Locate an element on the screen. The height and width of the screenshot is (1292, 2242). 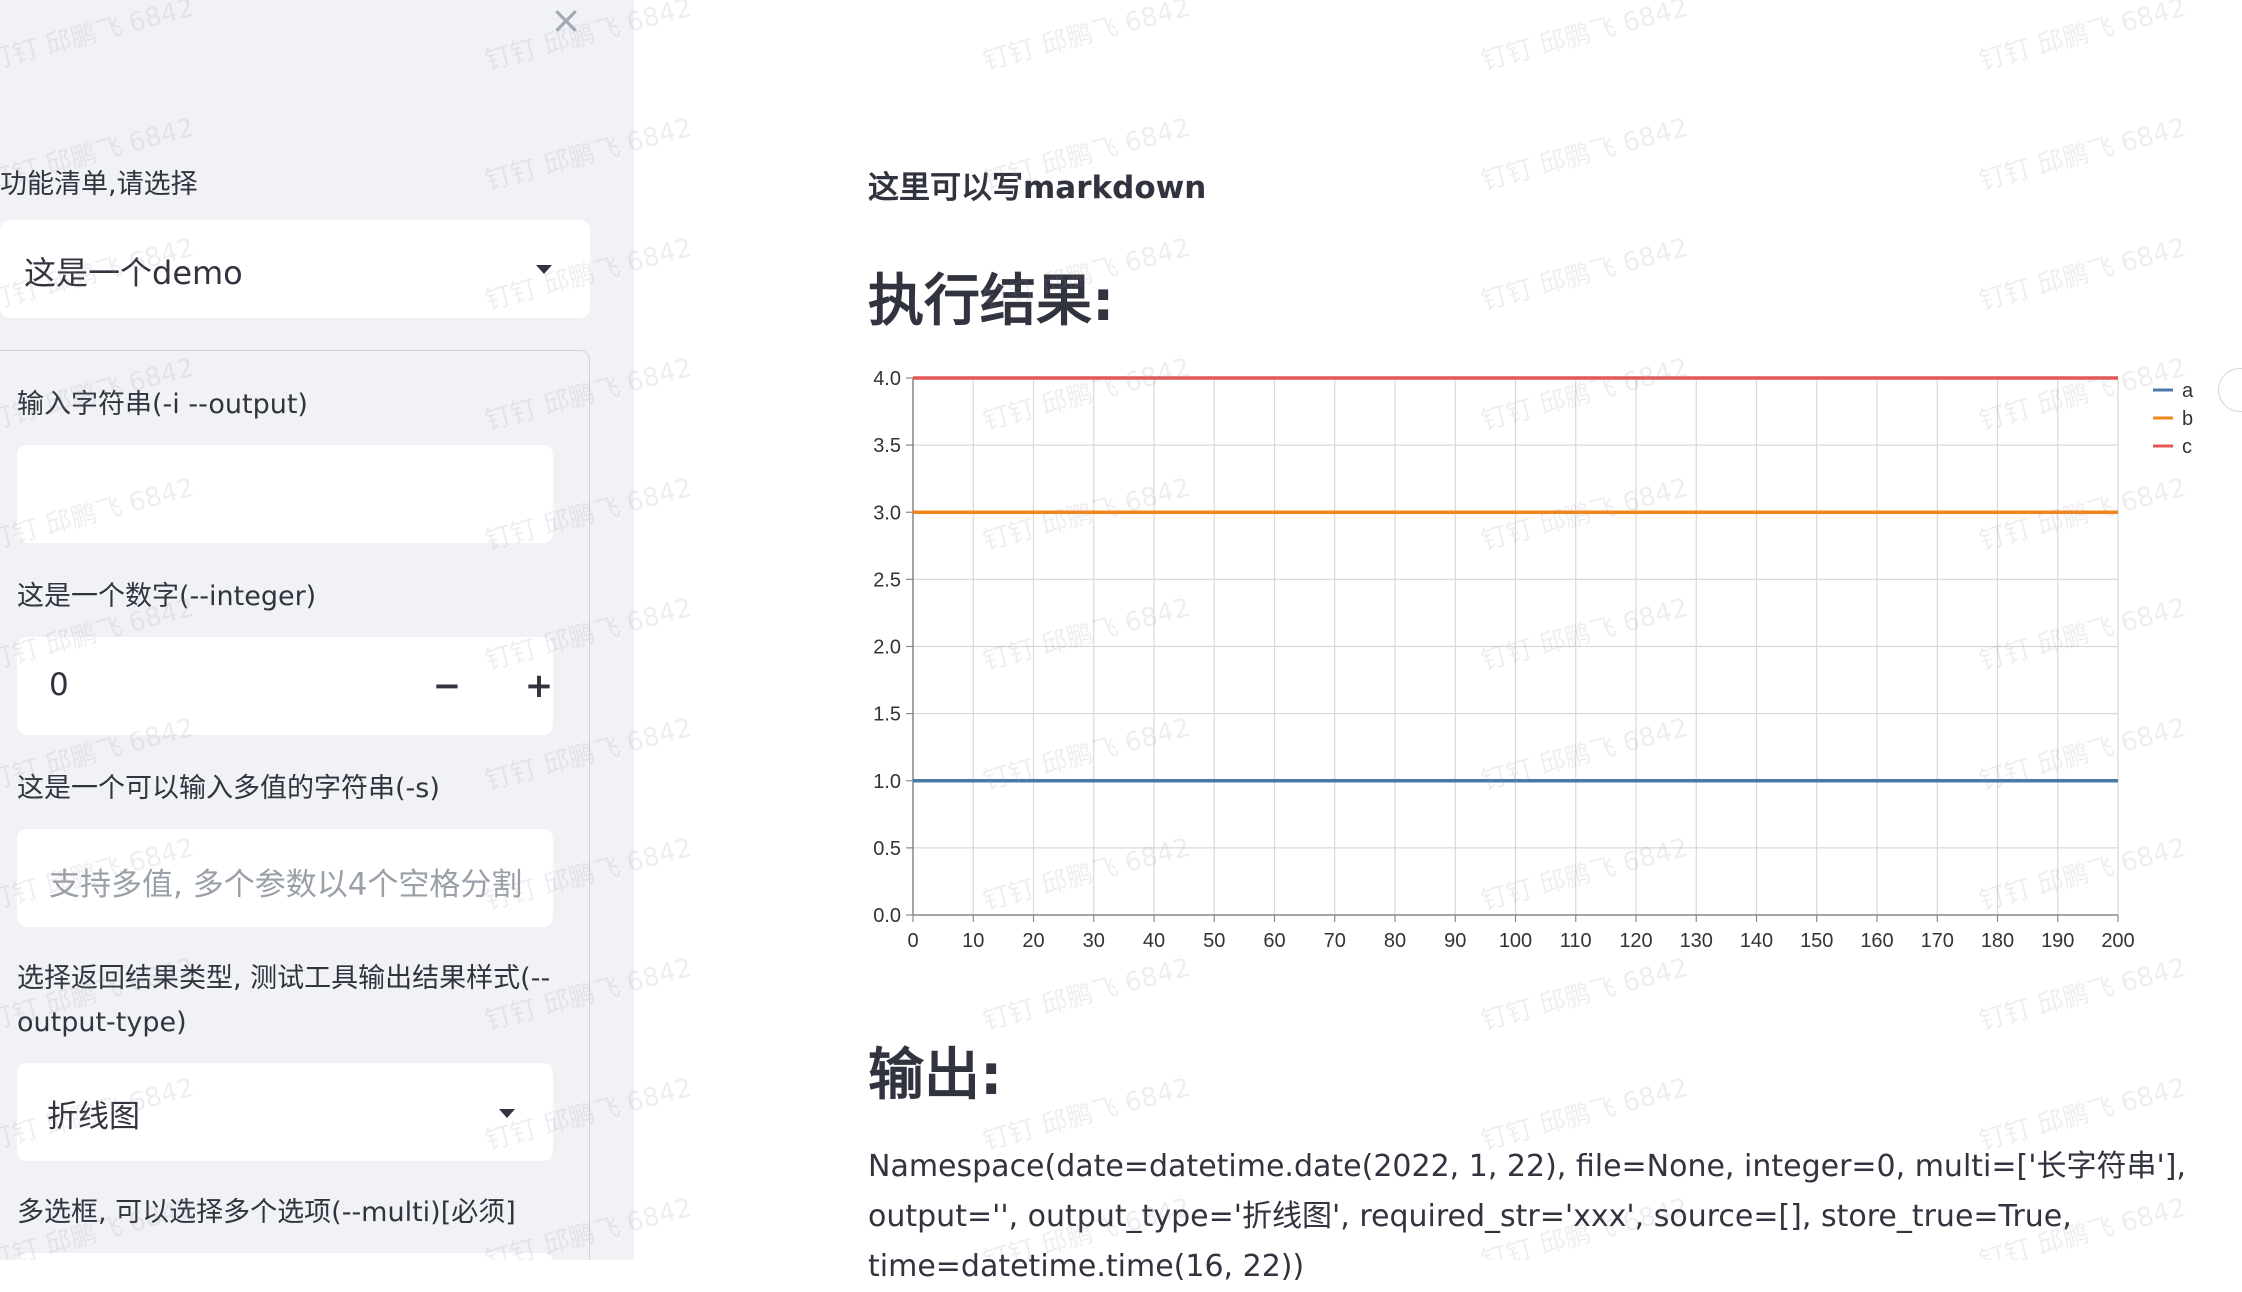
x-tick-label: 110 is located at coordinates (1576, 941).